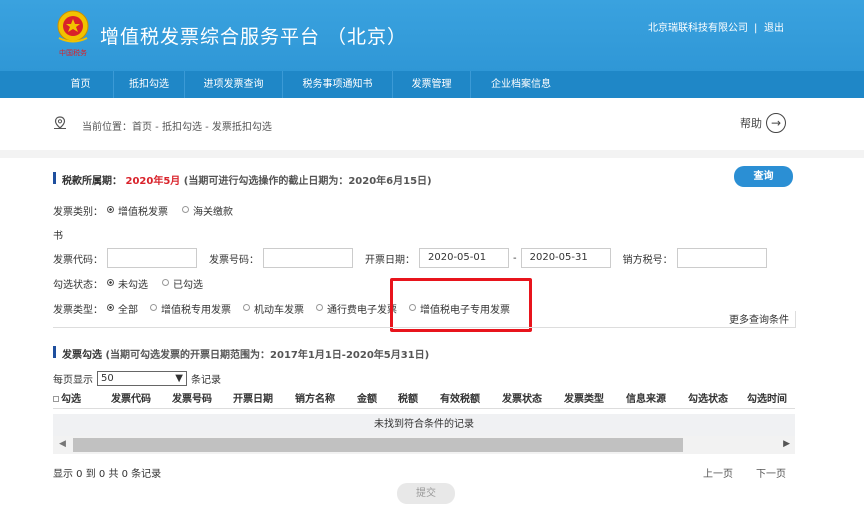 This screenshot has width=864, height=506. What do you see at coordinates (774, 26) in the screenshot?
I see `logout-link: 退出` at bounding box center [774, 26].